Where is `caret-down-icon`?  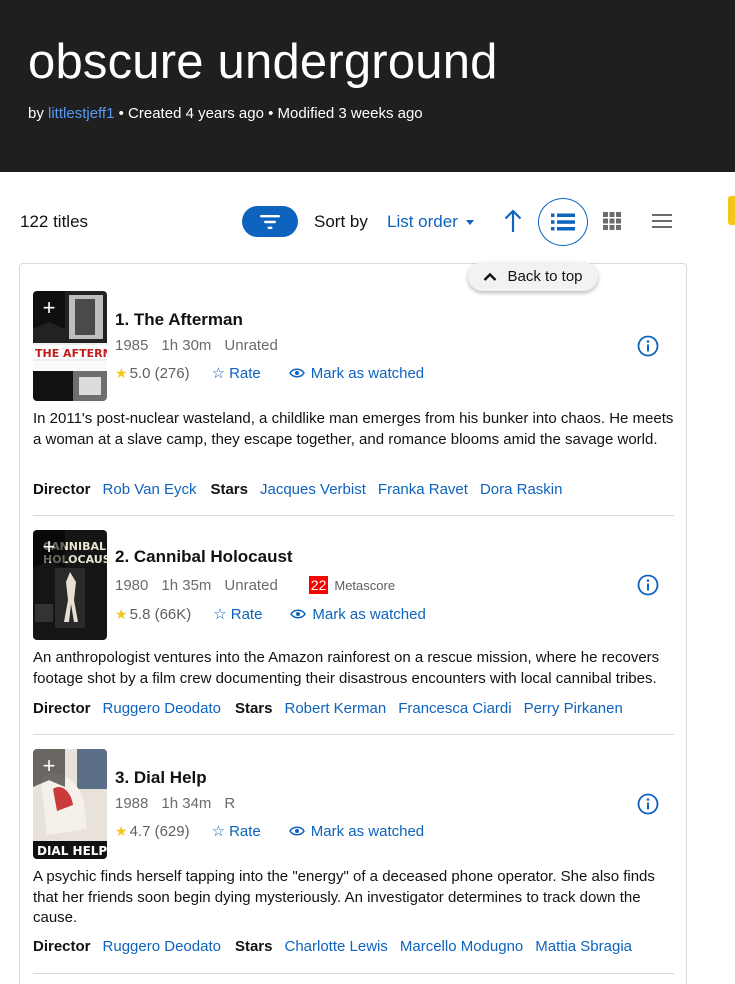 caret-down-icon is located at coordinates (469, 222).